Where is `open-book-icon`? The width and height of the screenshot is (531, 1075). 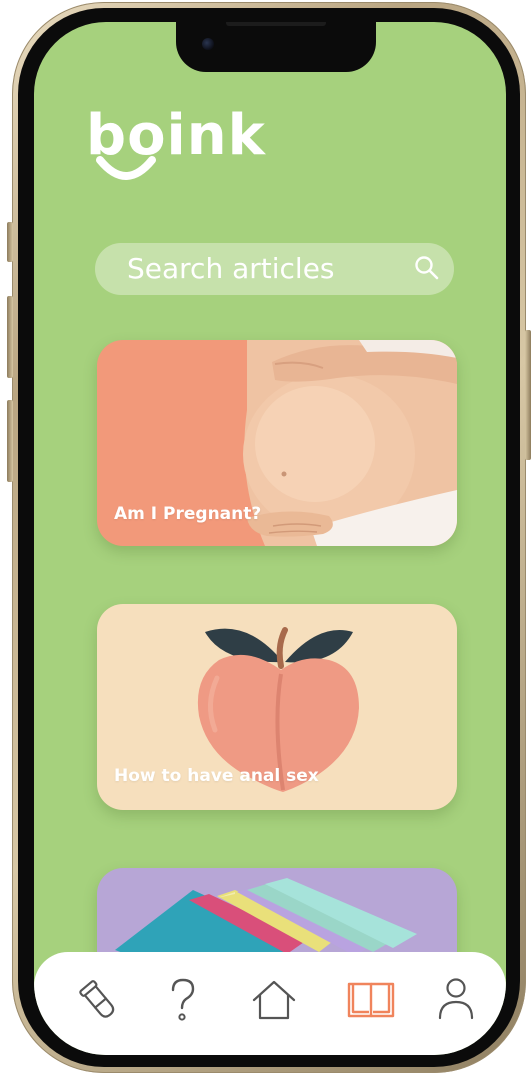
open-book-icon is located at coordinates (371, 1000).